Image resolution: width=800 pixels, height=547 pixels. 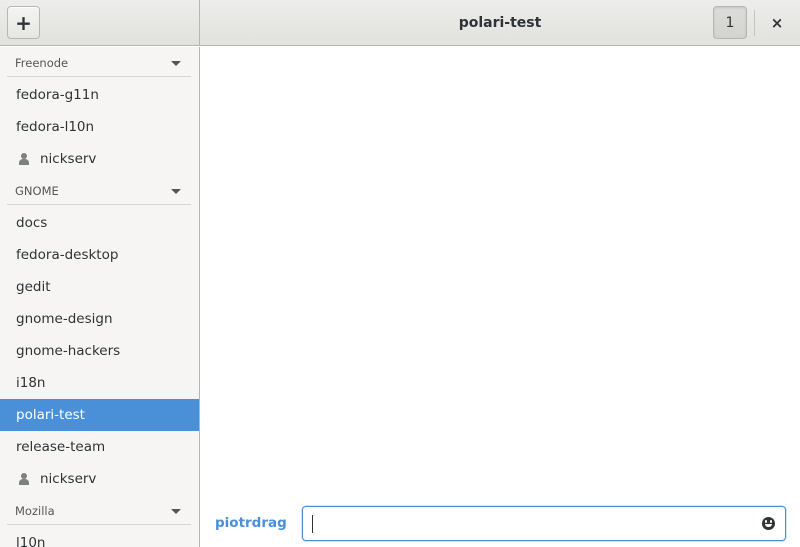 What do you see at coordinates (544, 523) in the screenshot?
I see `message-entry` at bounding box center [544, 523].